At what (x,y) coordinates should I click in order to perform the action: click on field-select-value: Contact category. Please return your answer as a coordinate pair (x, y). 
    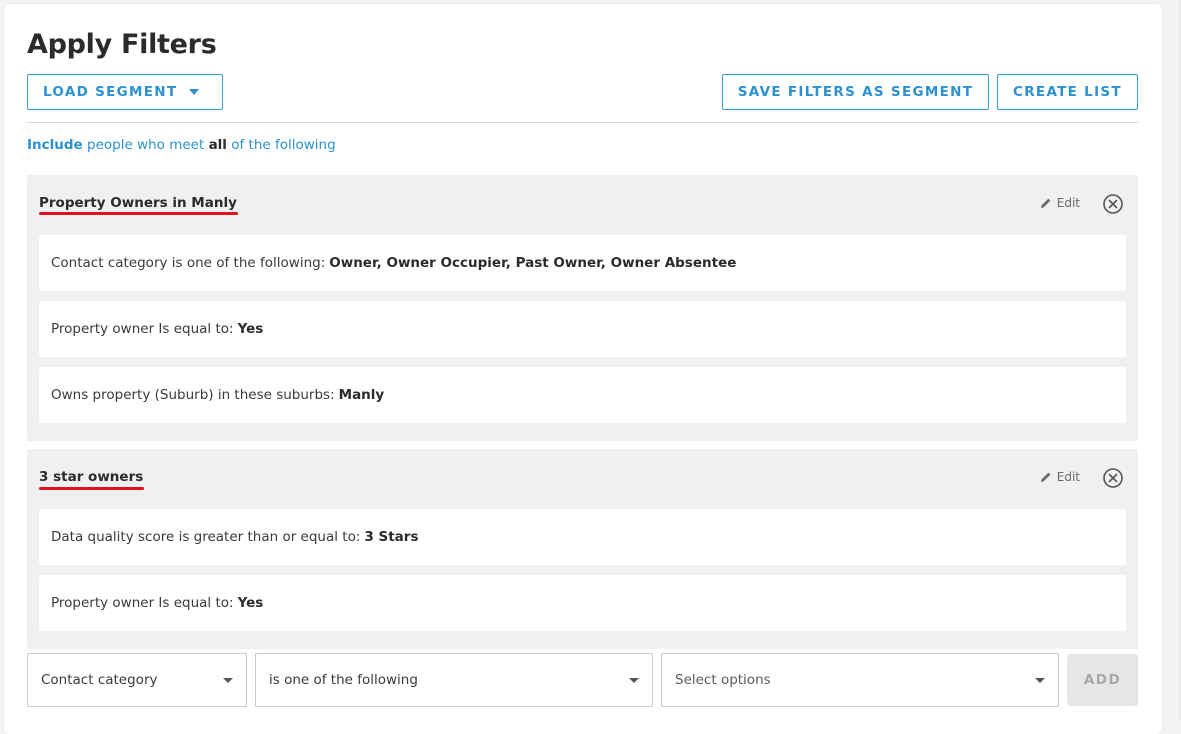
    Looking at the image, I should click on (99, 680).